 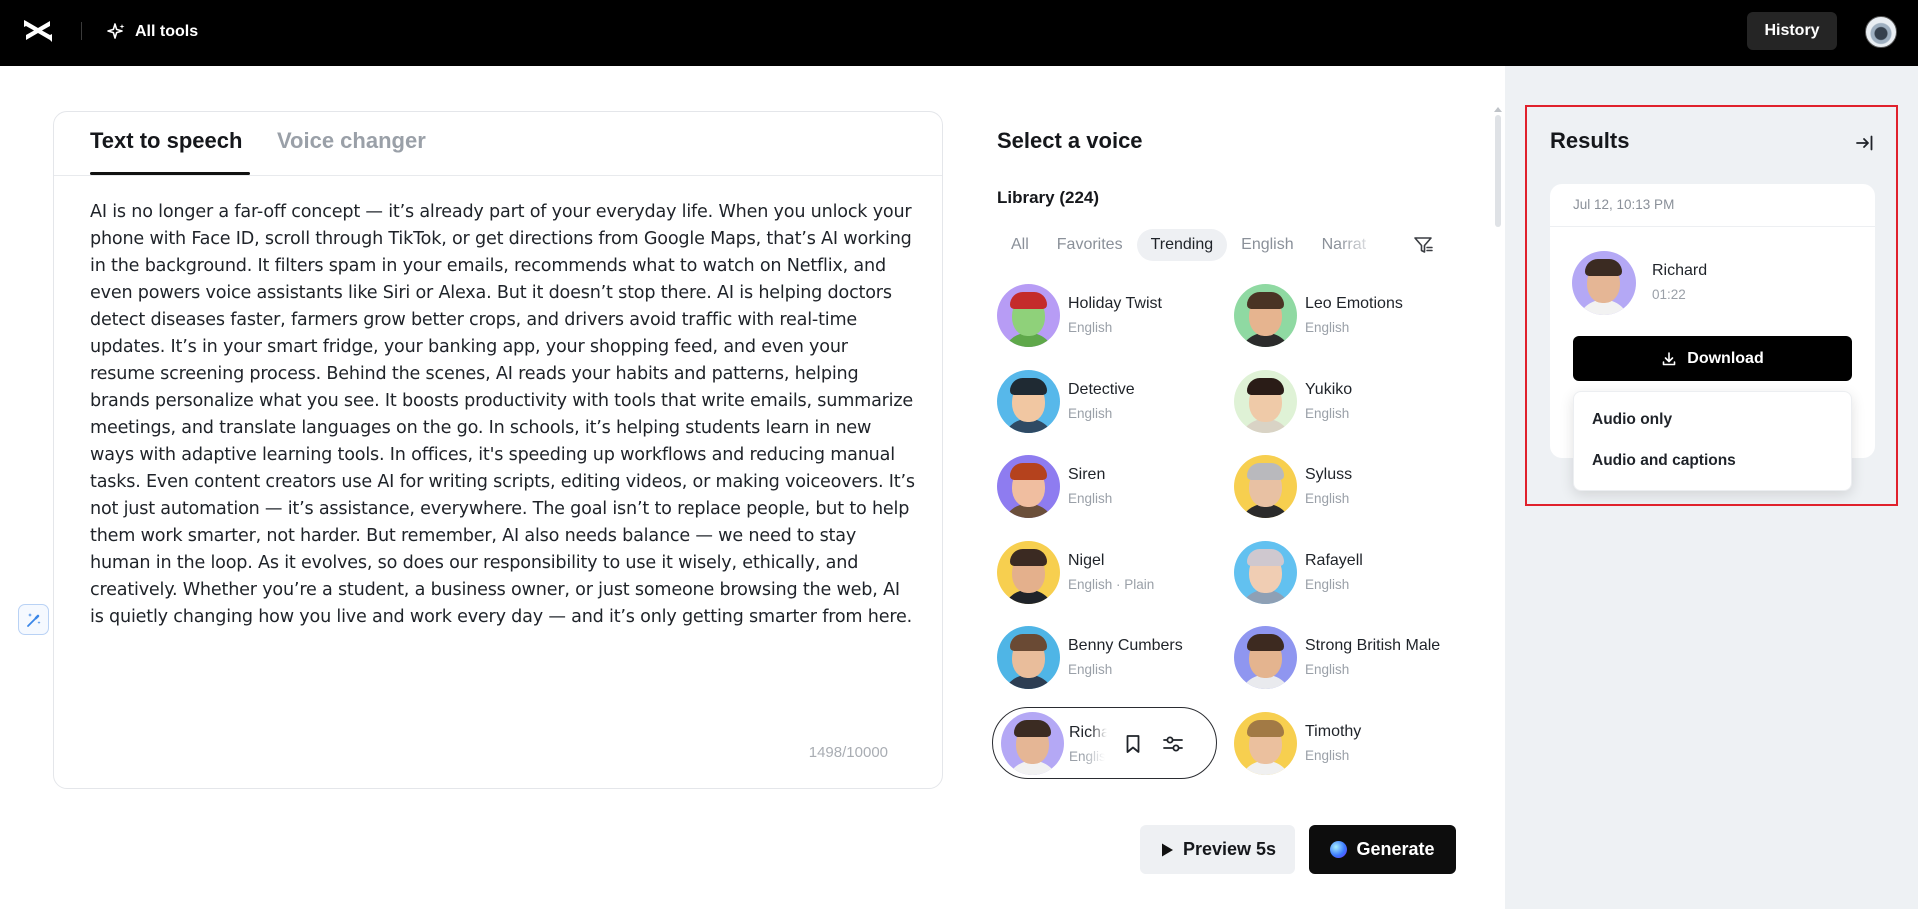 What do you see at coordinates (1112, 488) in the screenshot?
I see `voice-item: Siren English` at bounding box center [1112, 488].